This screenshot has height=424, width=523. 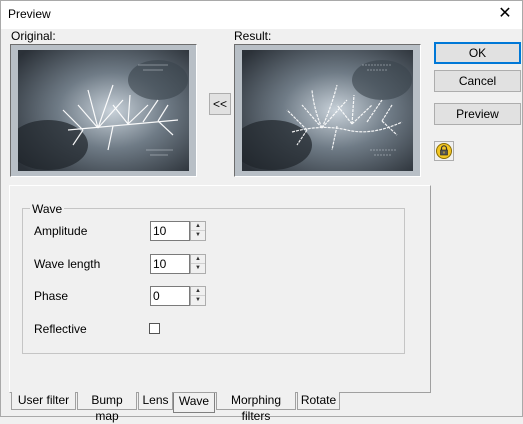 I want to click on wave-length-spin-buttons: ▲ ▼, so click(x=198, y=264).